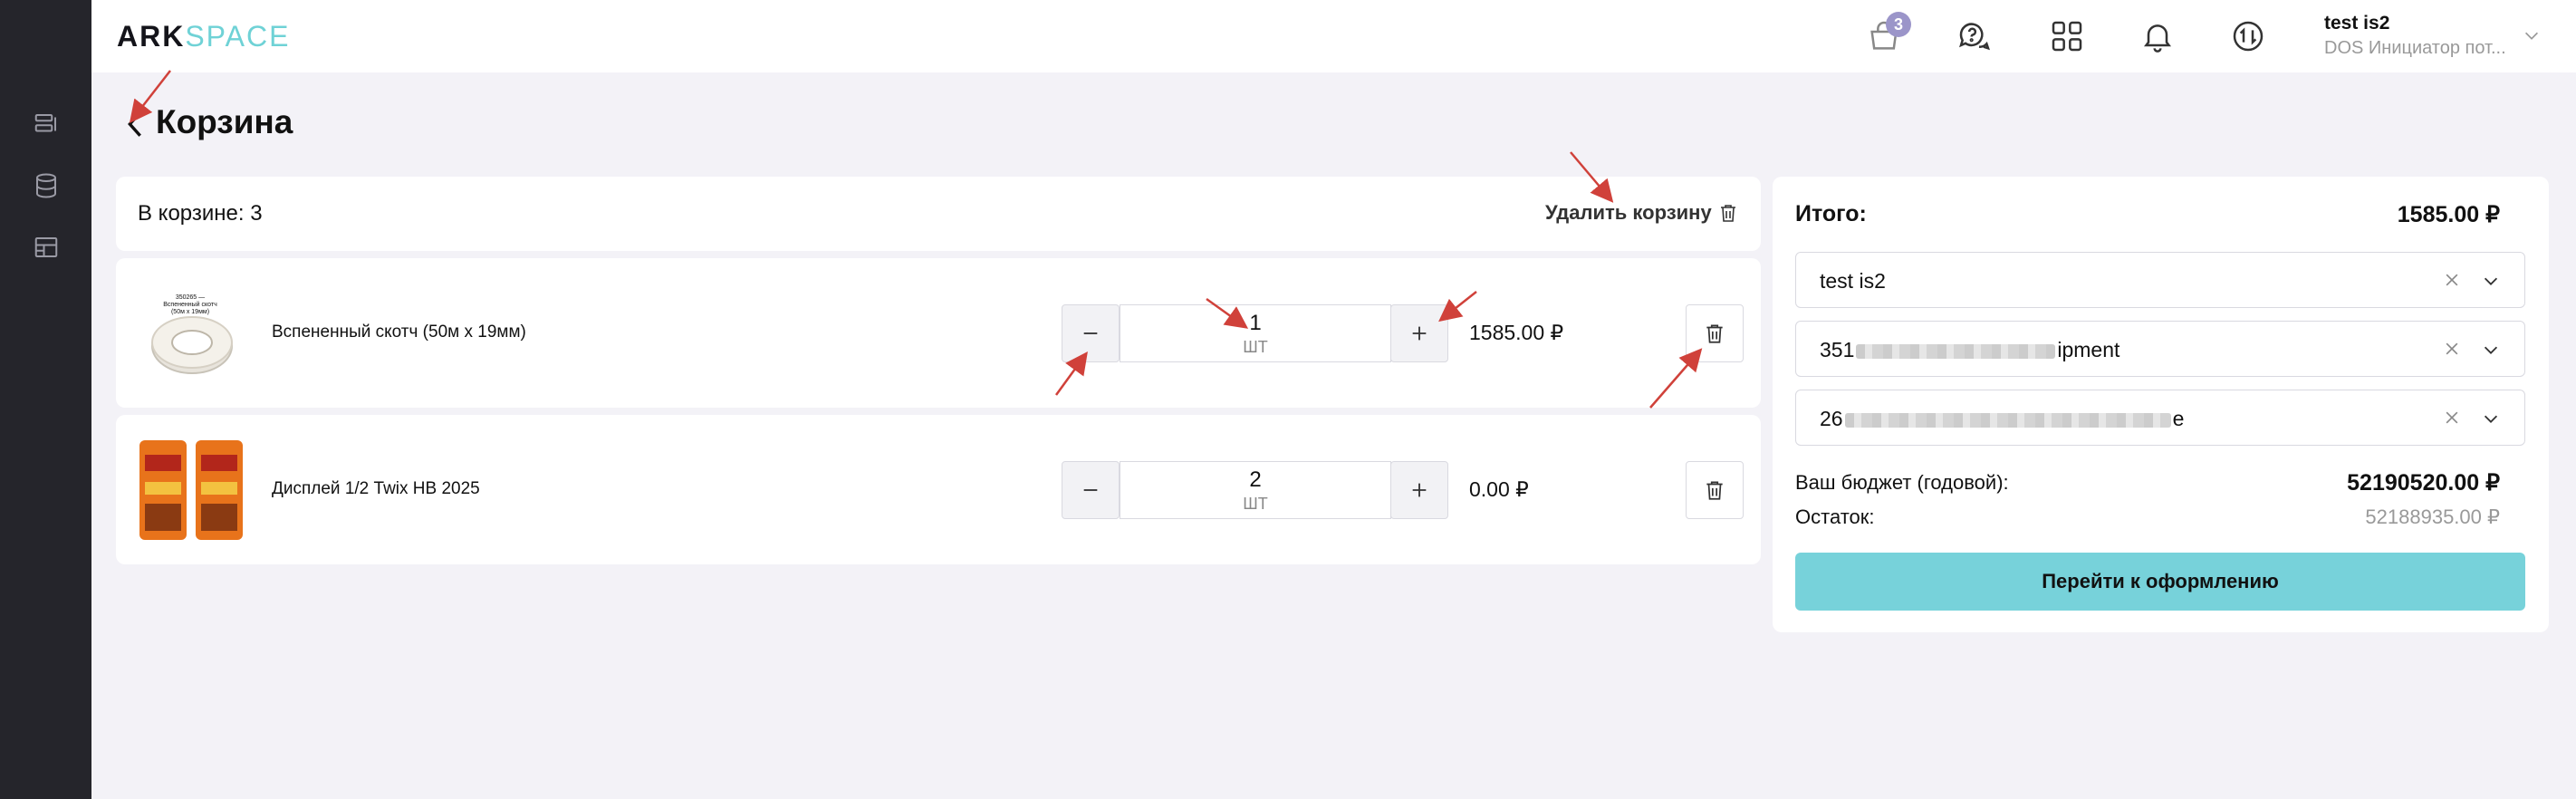 Image resolution: width=2576 pixels, height=799 pixels. Describe the element at coordinates (1974, 36) in the screenshot. I see `chat-help-icon` at that location.